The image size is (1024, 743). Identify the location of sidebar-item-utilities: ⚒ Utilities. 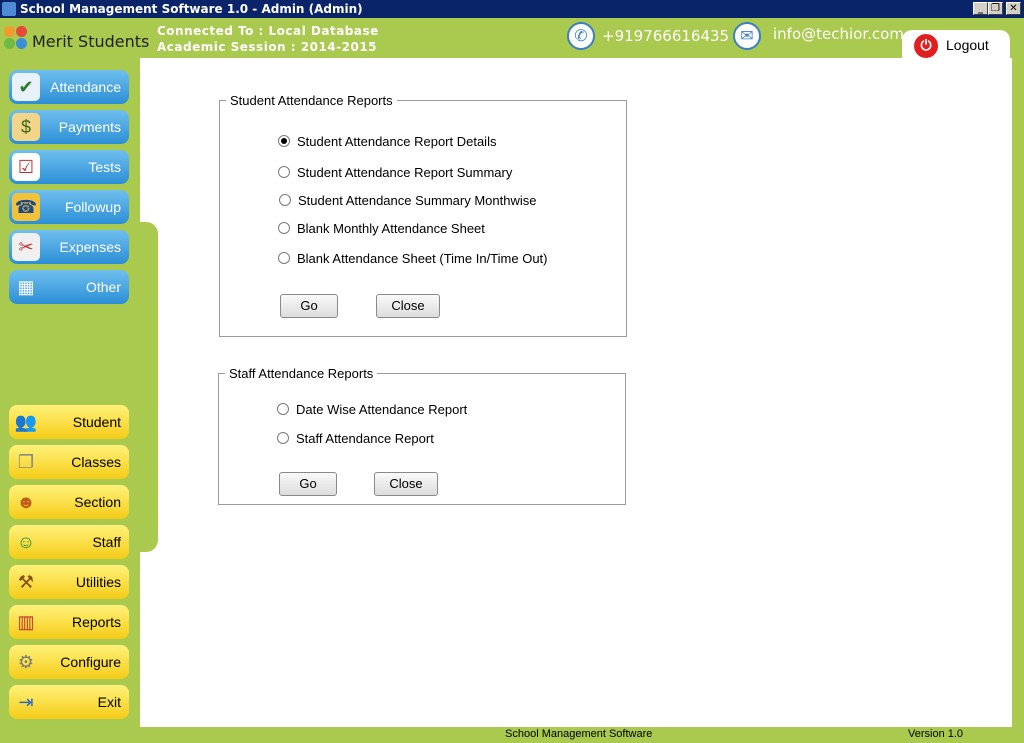
(69, 582).